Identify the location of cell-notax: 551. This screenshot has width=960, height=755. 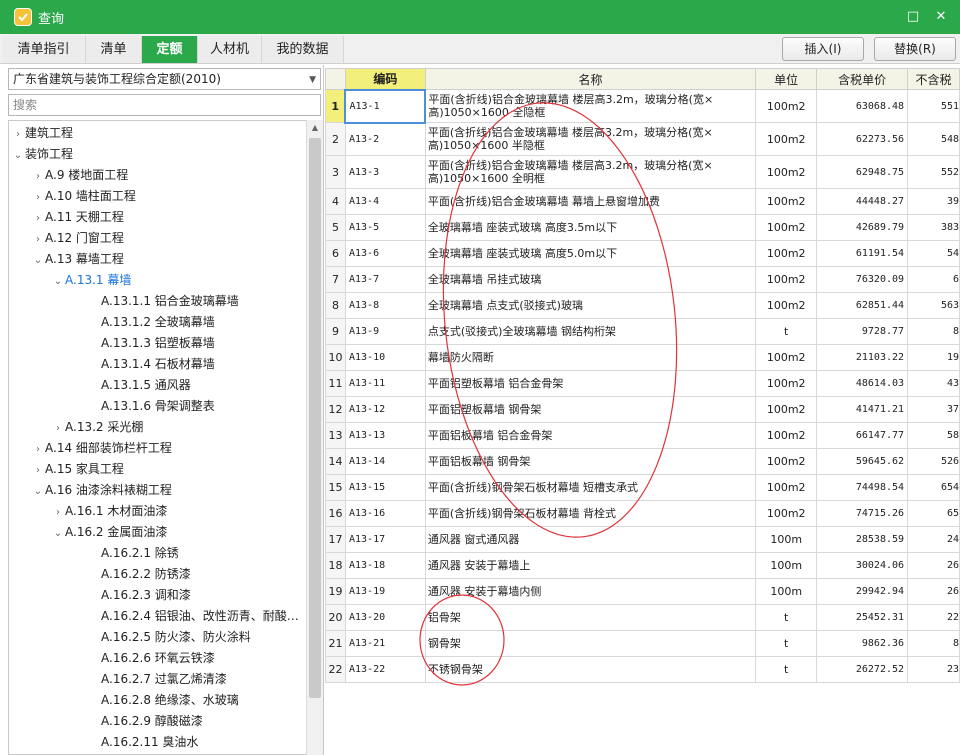
(933, 106).